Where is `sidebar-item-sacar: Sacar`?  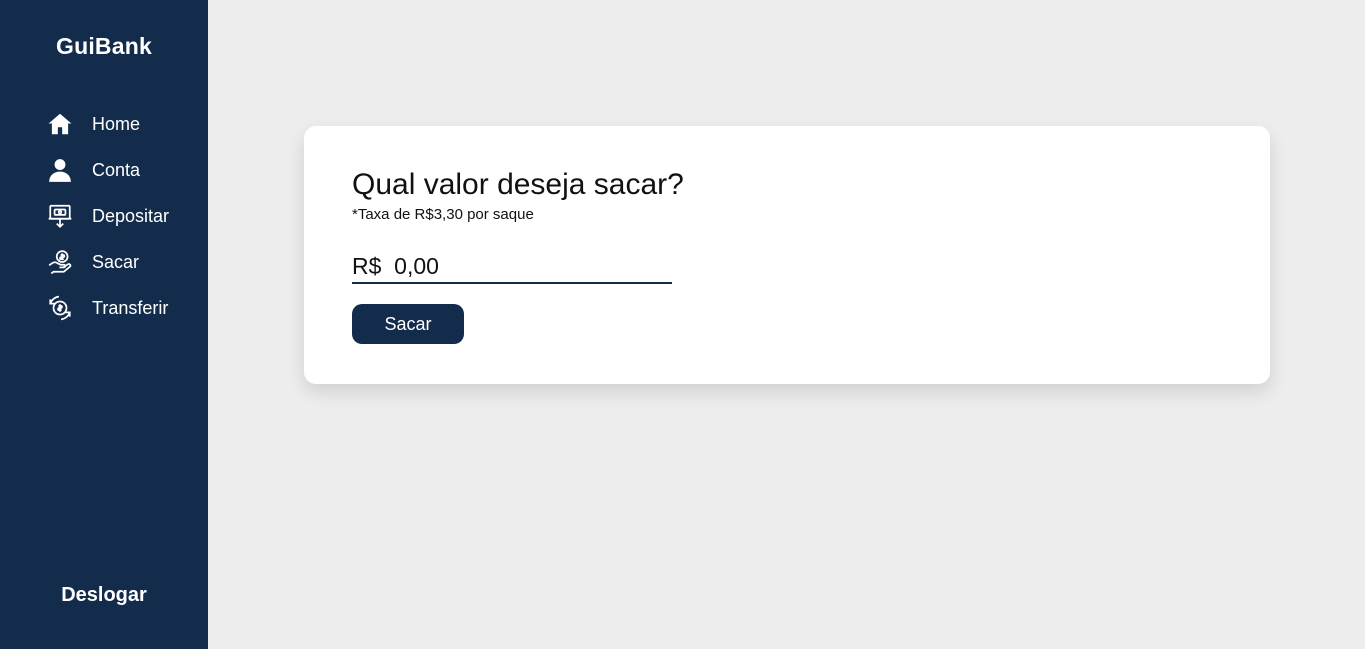
sidebar-item-sacar: Sacar is located at coordinates (104, 262).